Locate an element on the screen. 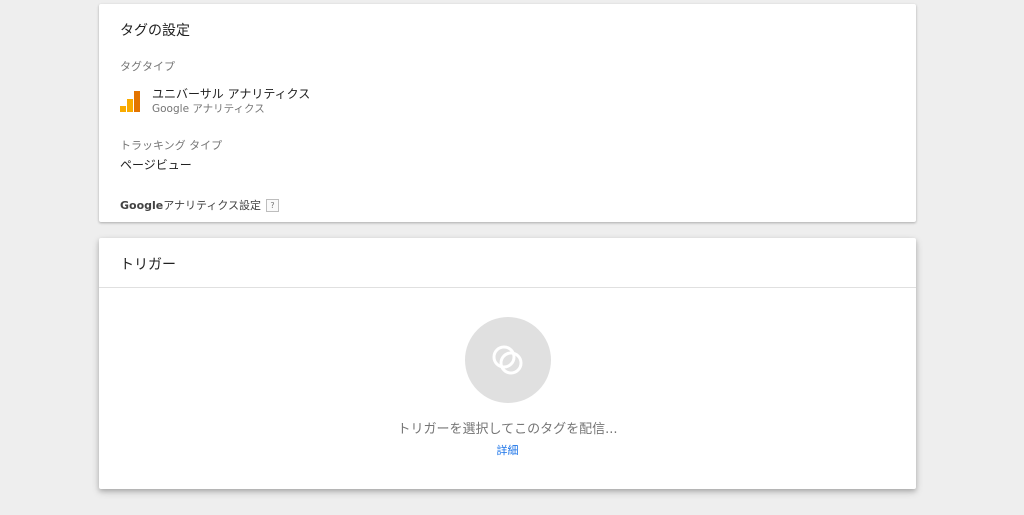  add-trigger-button is located at coordinates (508, 360).